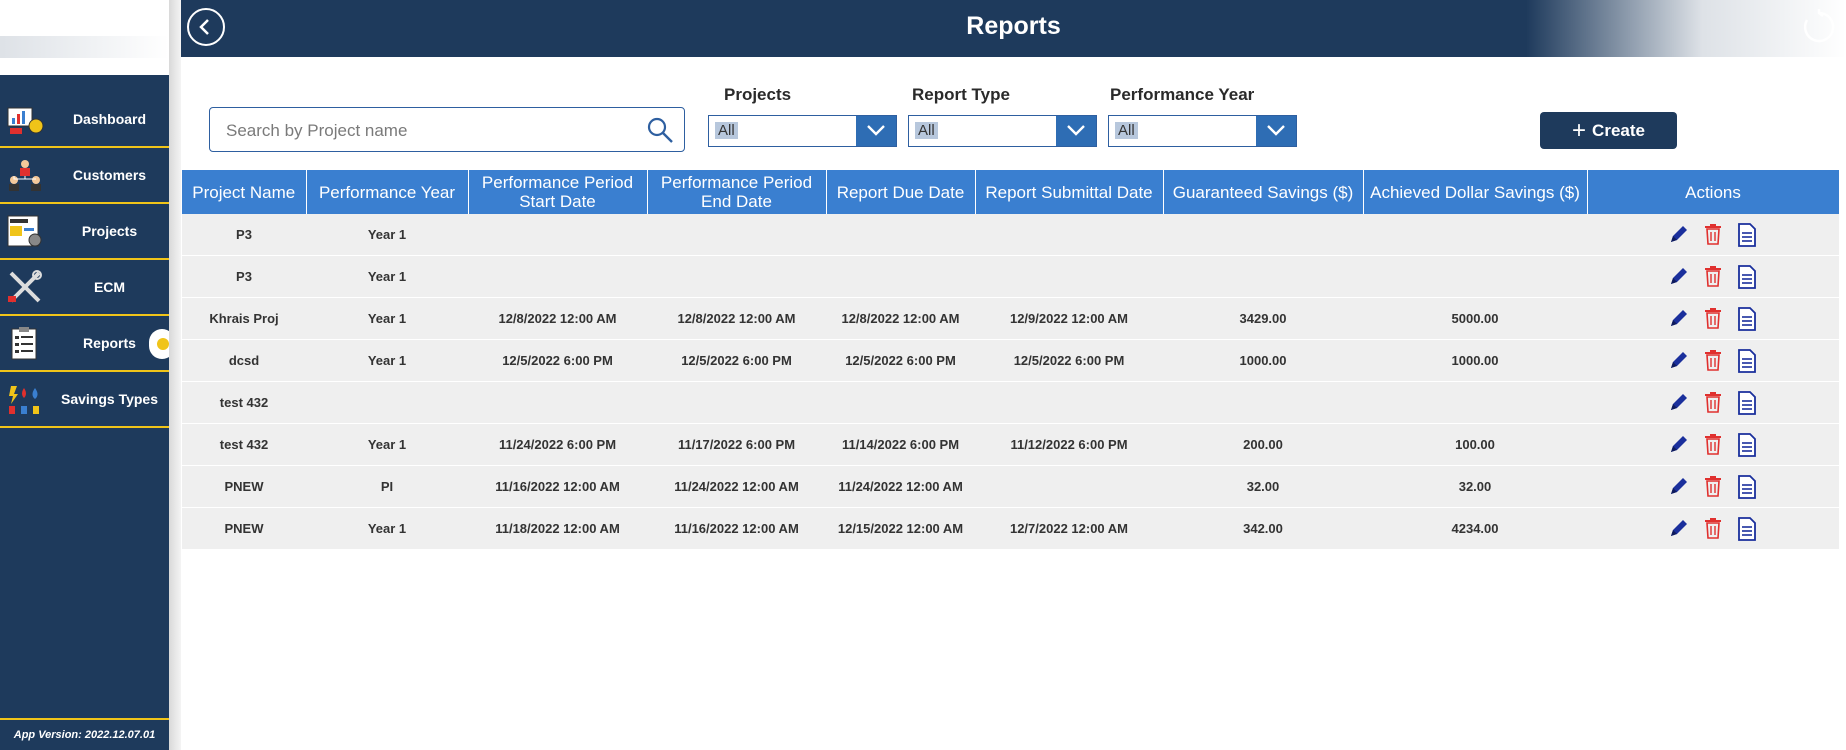  I want to click on sidebar-item-customers: Customers, so click(84, 176).